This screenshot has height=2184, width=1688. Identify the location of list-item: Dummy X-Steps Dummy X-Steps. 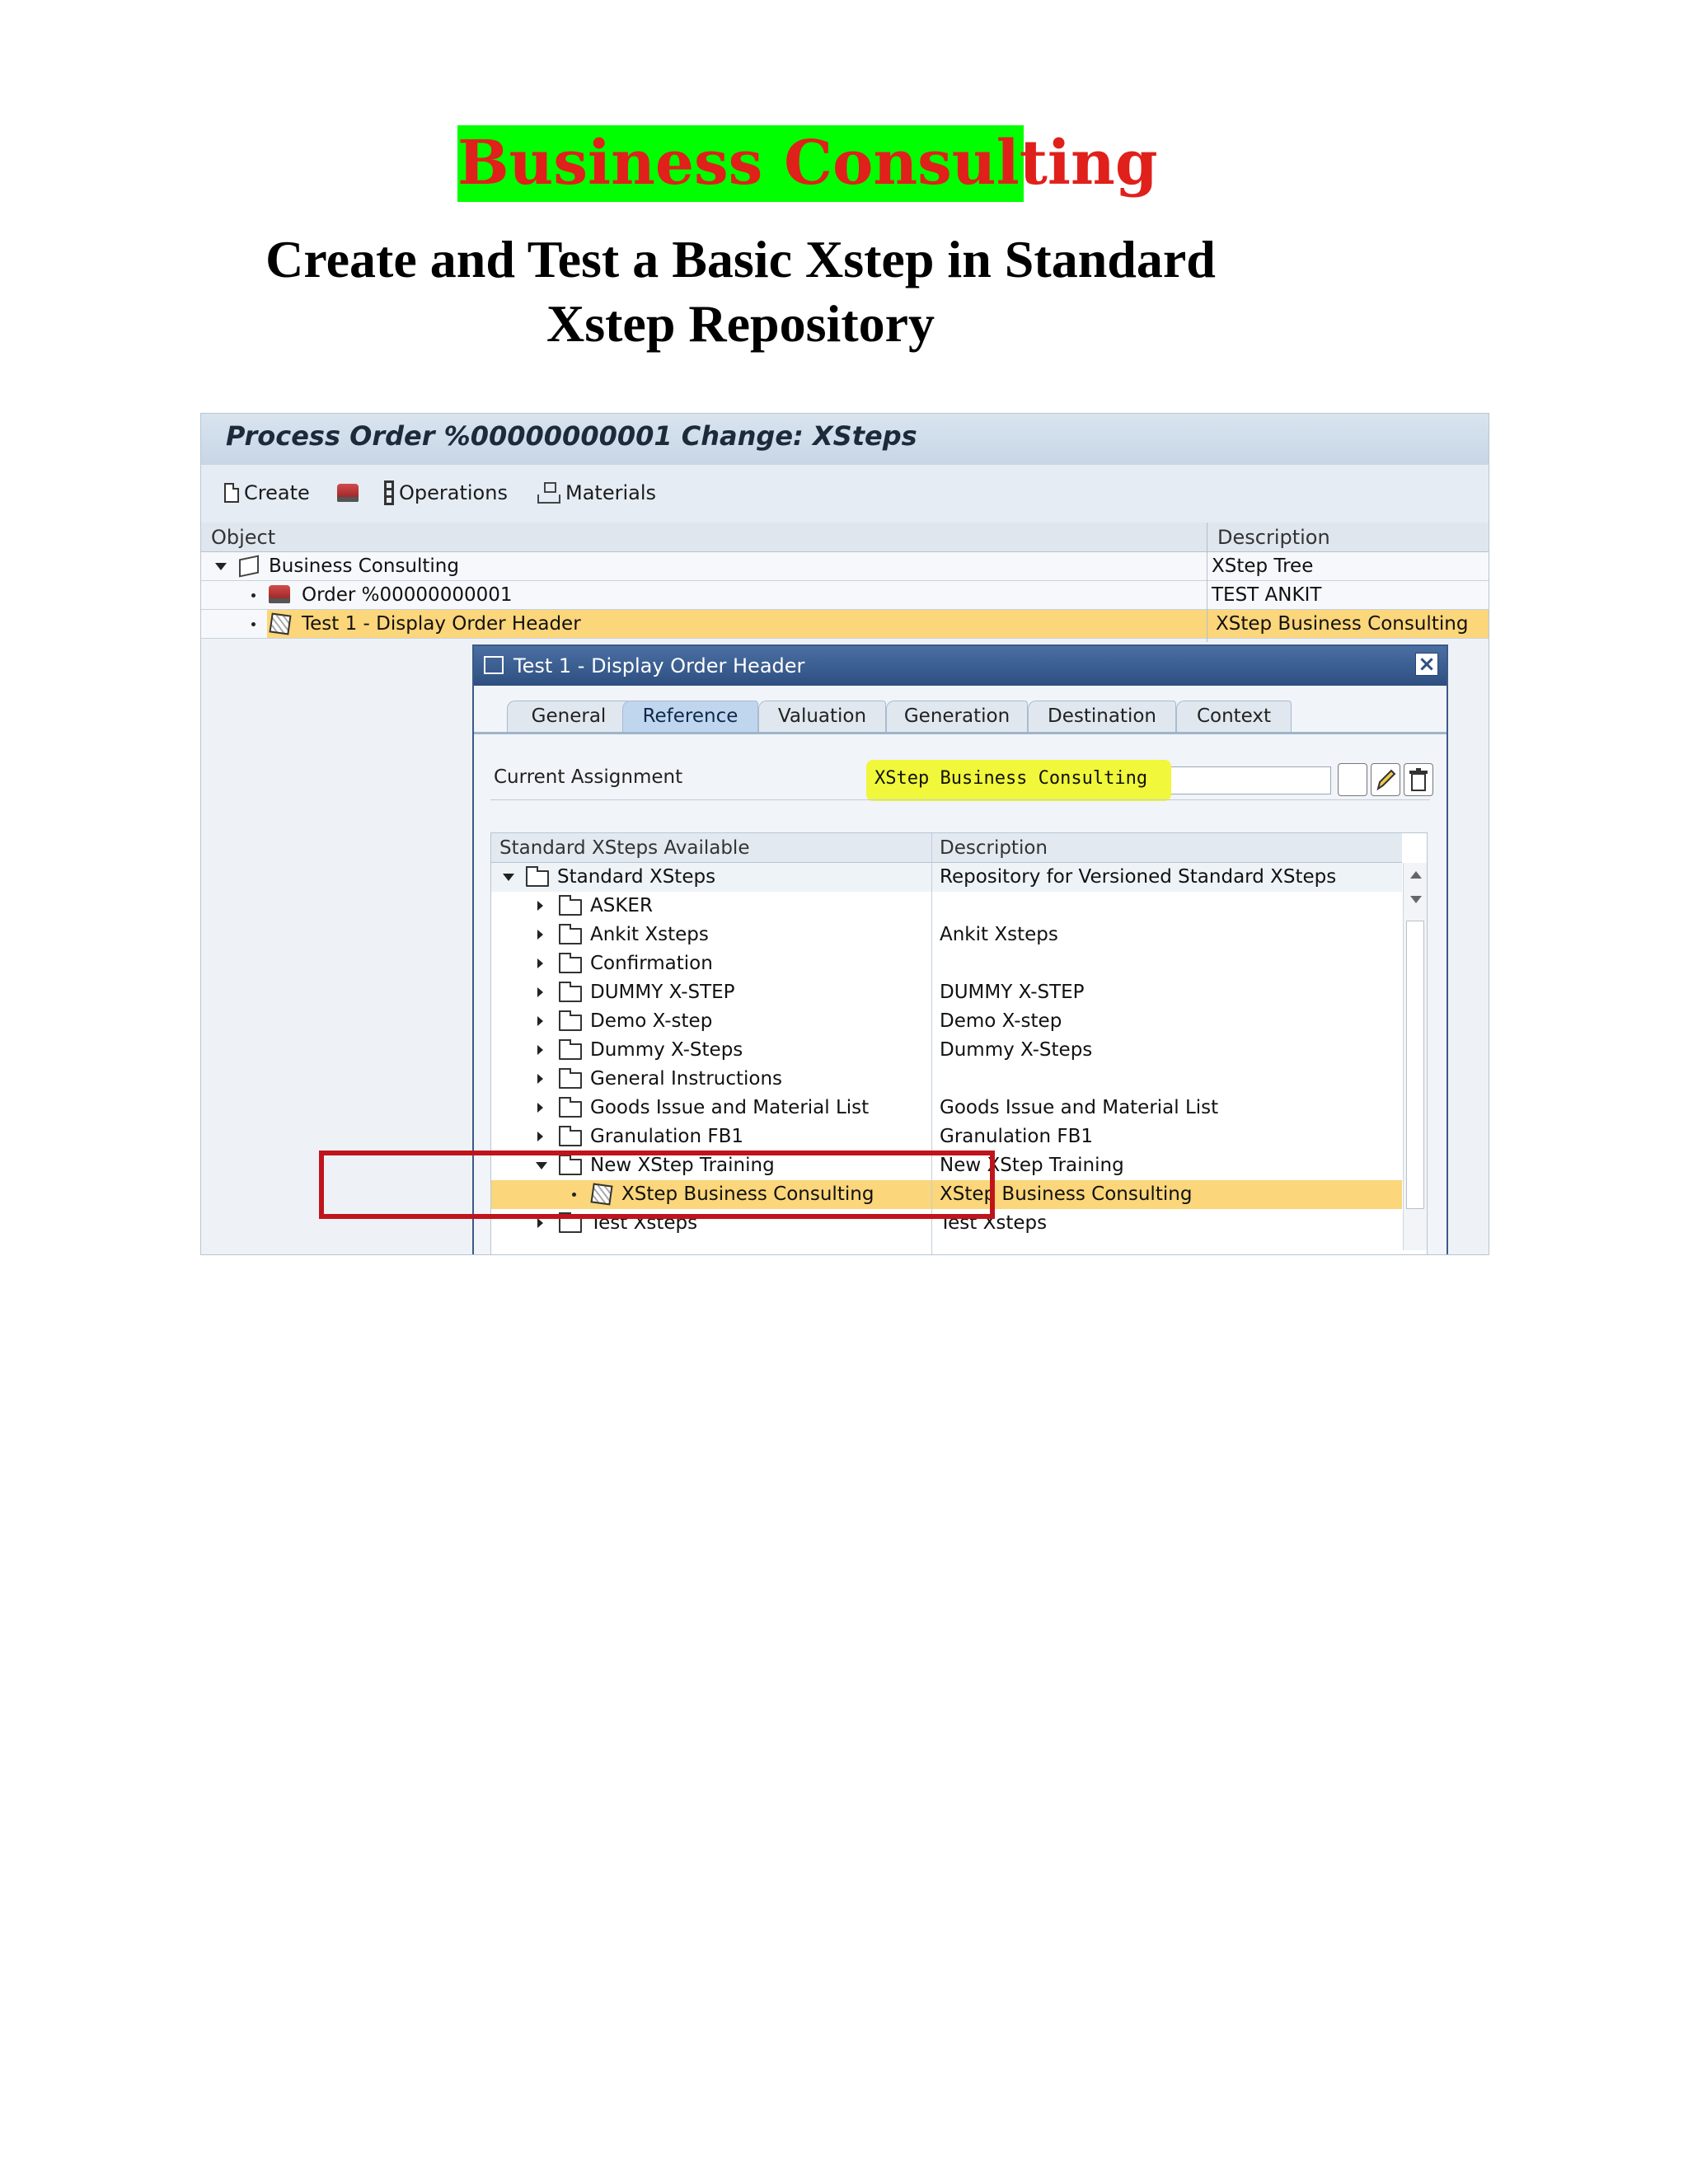
(947, 1050).